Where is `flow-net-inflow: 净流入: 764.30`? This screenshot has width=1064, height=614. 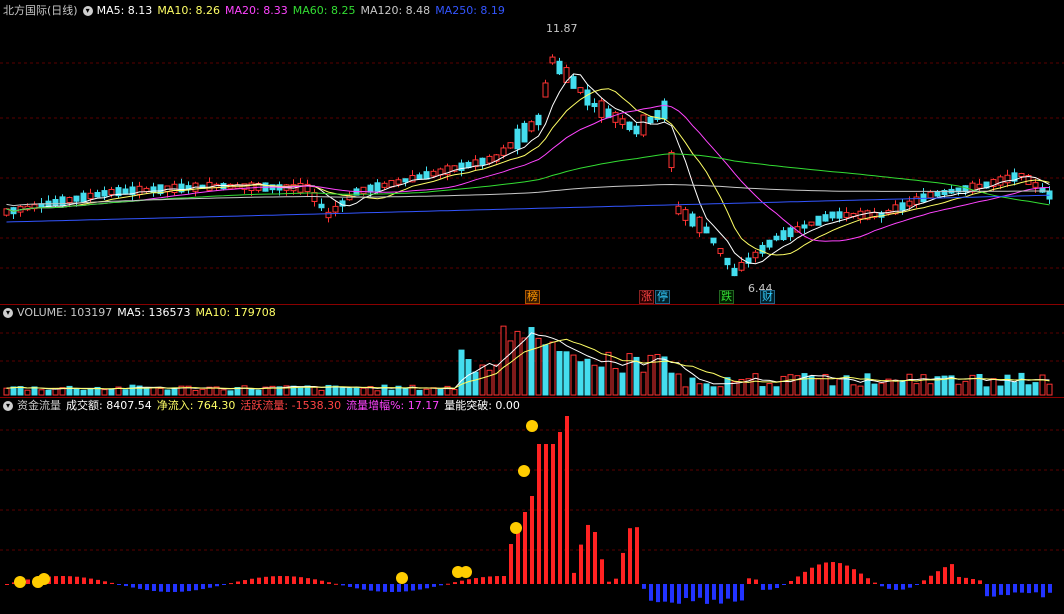 flow-net-inflow: 净流入: 764.30 is located at coordinates (196, 405).